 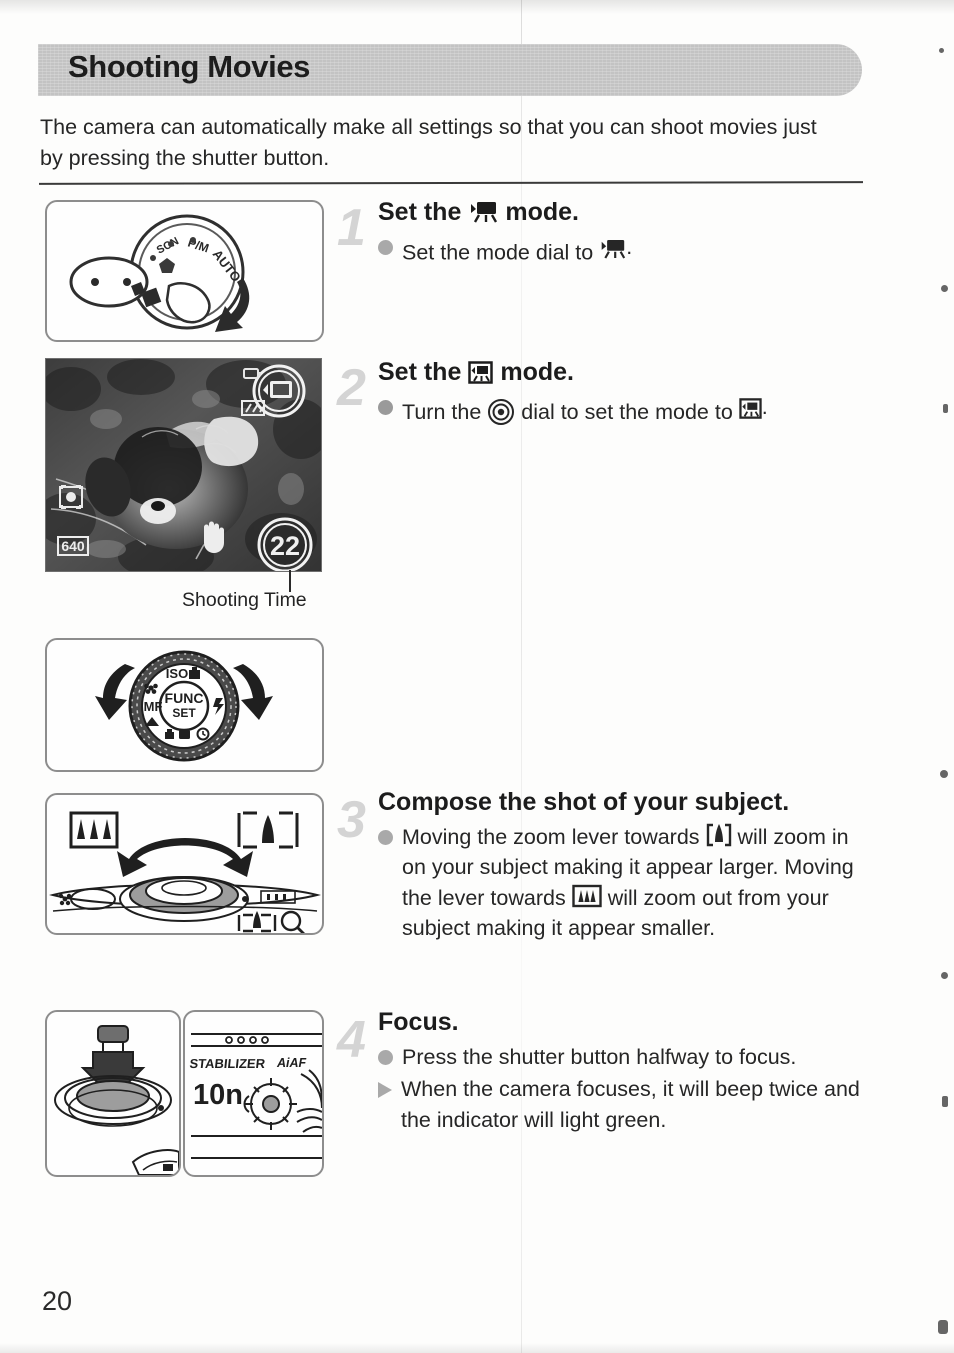 I want to click on bullet-item: Set the mode dial to ., so click(x=647, y=250).